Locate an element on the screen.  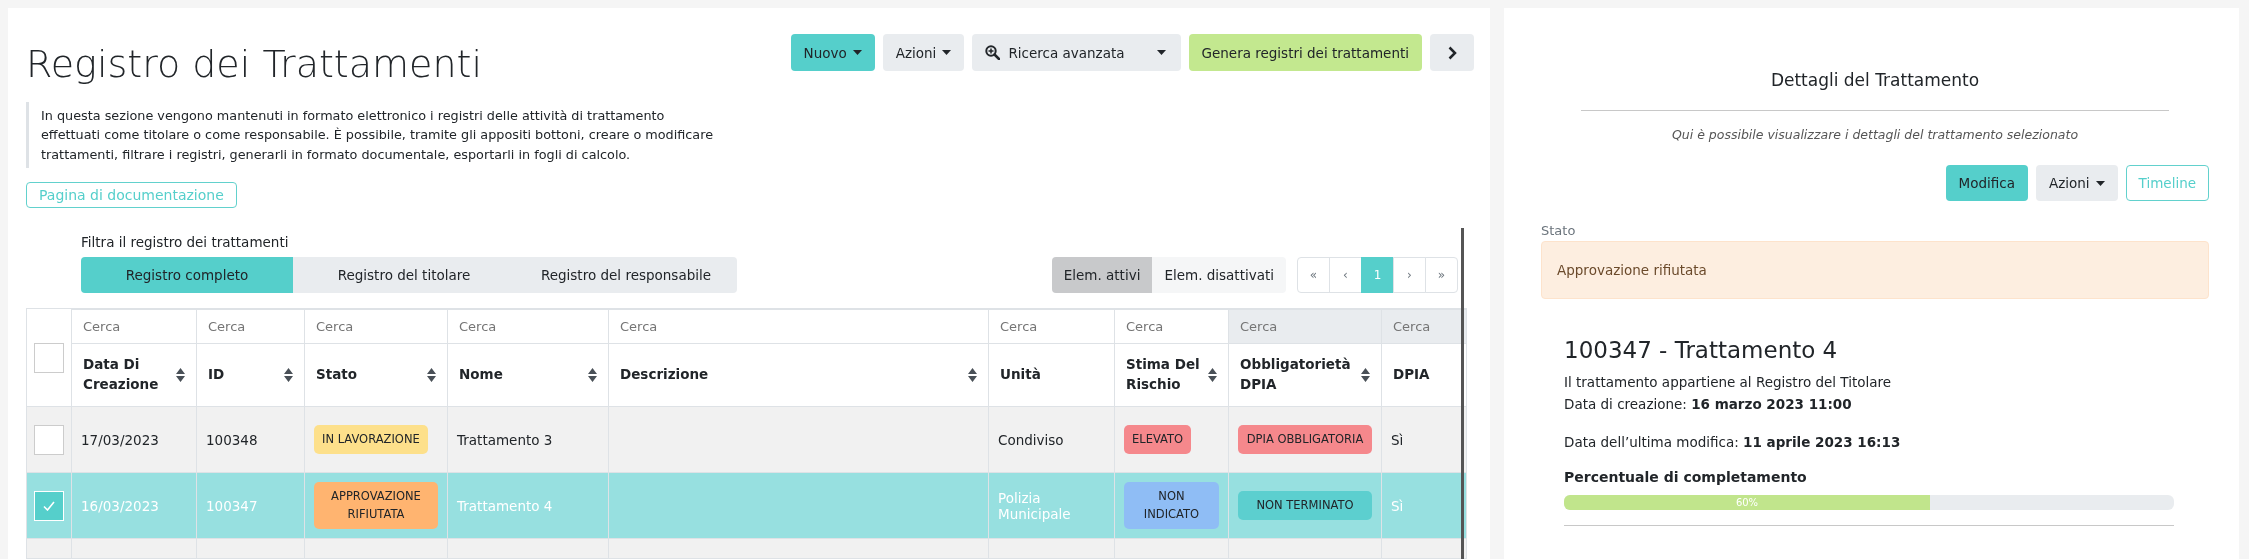
table-cell: 16/03/2023 is located at coordinates (120, 505).